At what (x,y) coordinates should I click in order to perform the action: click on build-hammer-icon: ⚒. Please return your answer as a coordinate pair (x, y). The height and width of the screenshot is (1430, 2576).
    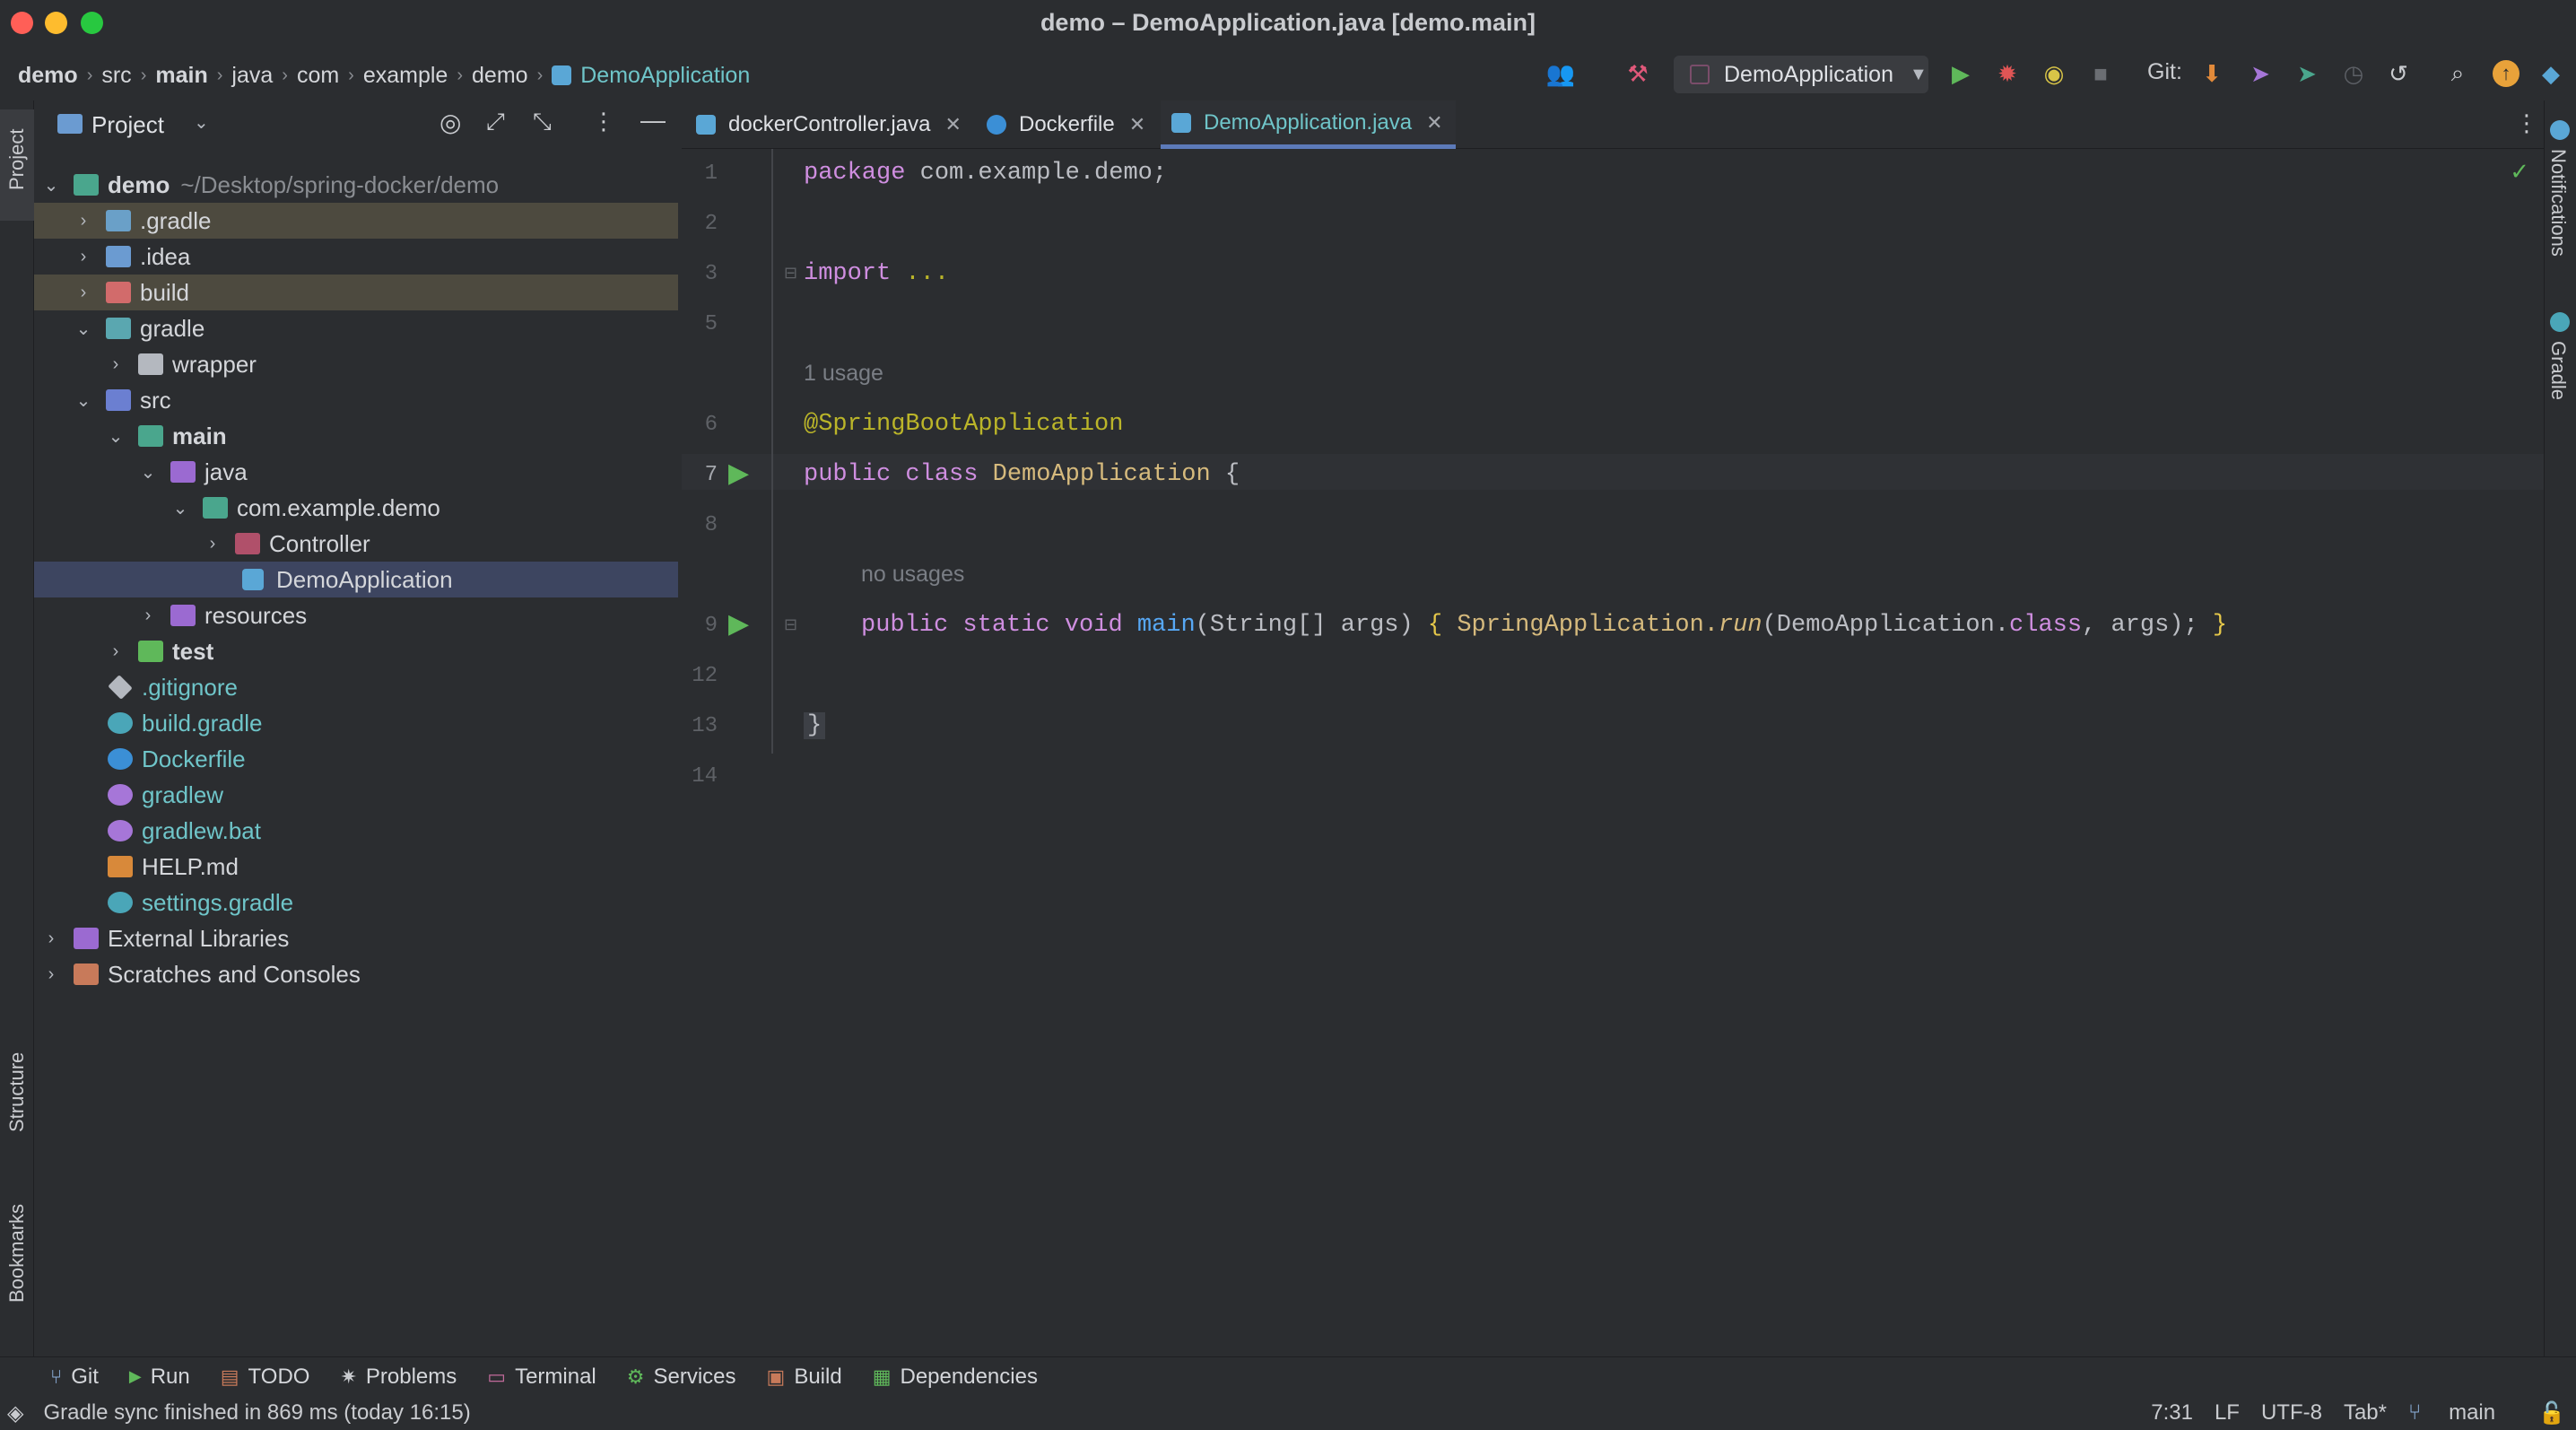
    Looking at the image, I should click on (1638, 73).